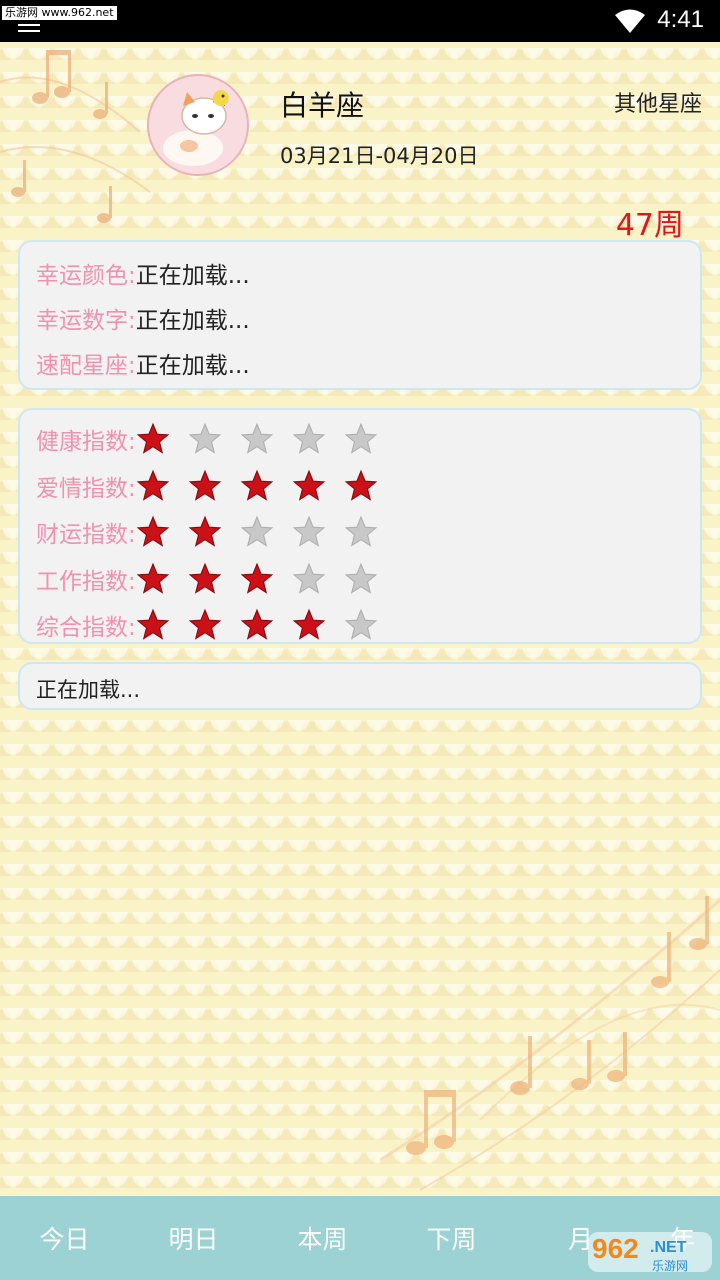 This screenshot has height=1280, width=720. What do you see at coordinates (630, 21) in the screenshot?
I see `wifi-icon` at bounding box center [630, 21].